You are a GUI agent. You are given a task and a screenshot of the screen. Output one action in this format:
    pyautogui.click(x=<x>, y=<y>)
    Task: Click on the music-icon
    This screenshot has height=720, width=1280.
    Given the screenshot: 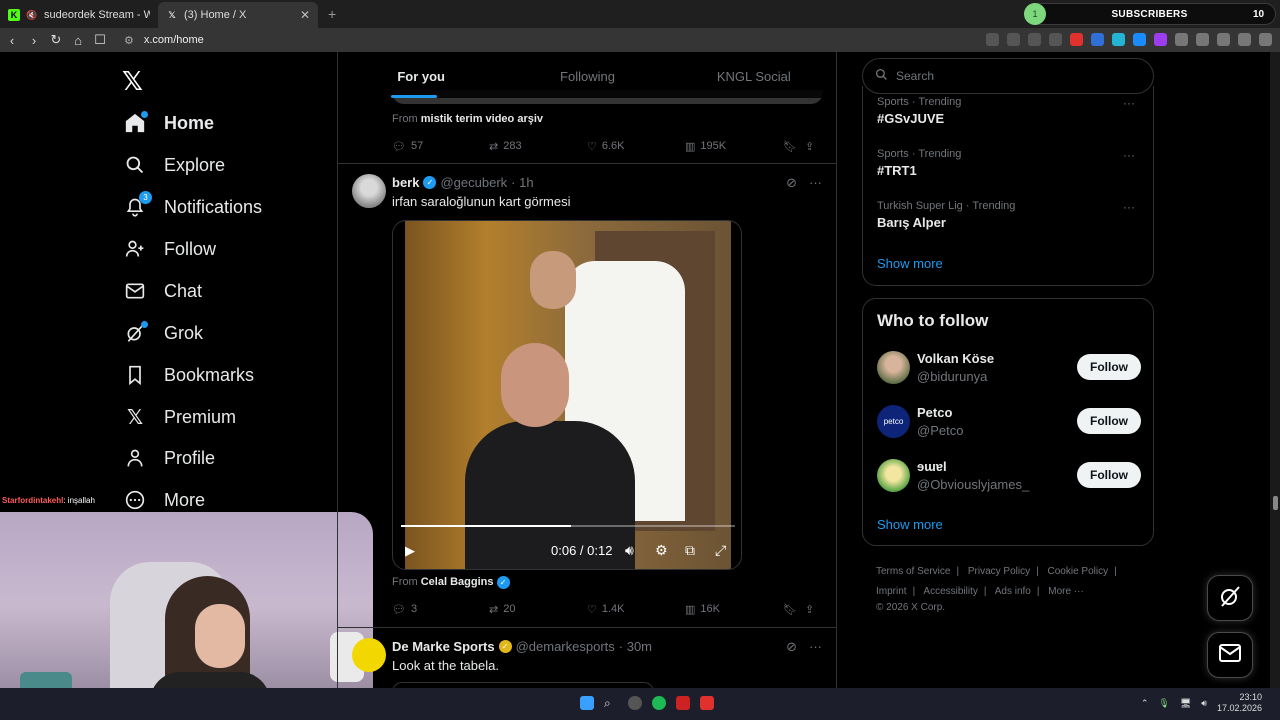 What is the action you would take?
    pyautogui.click(x=1223, y=39)
    